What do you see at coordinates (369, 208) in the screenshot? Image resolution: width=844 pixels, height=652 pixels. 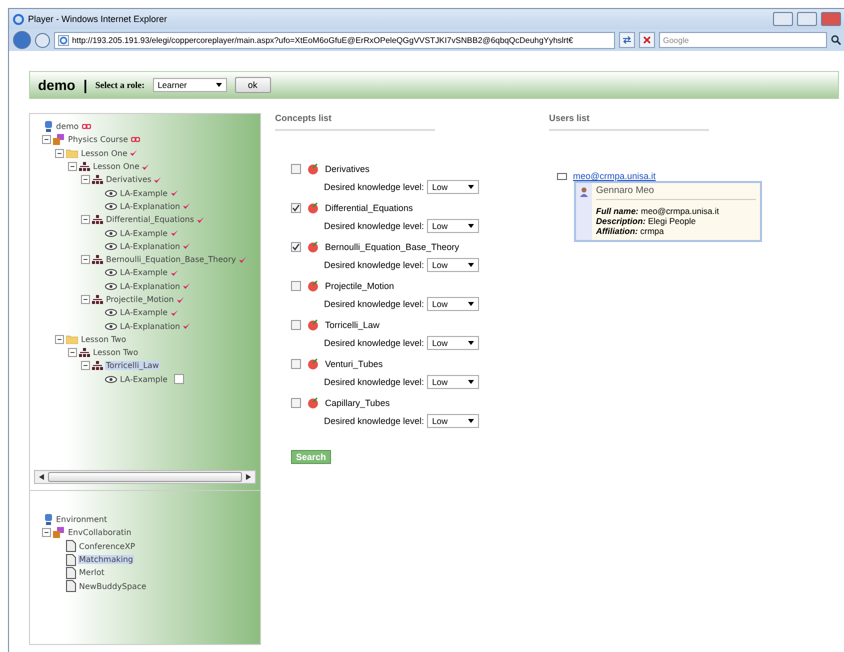 I see `concept-label: Differential_Equations` at bounding box center [369, 208].